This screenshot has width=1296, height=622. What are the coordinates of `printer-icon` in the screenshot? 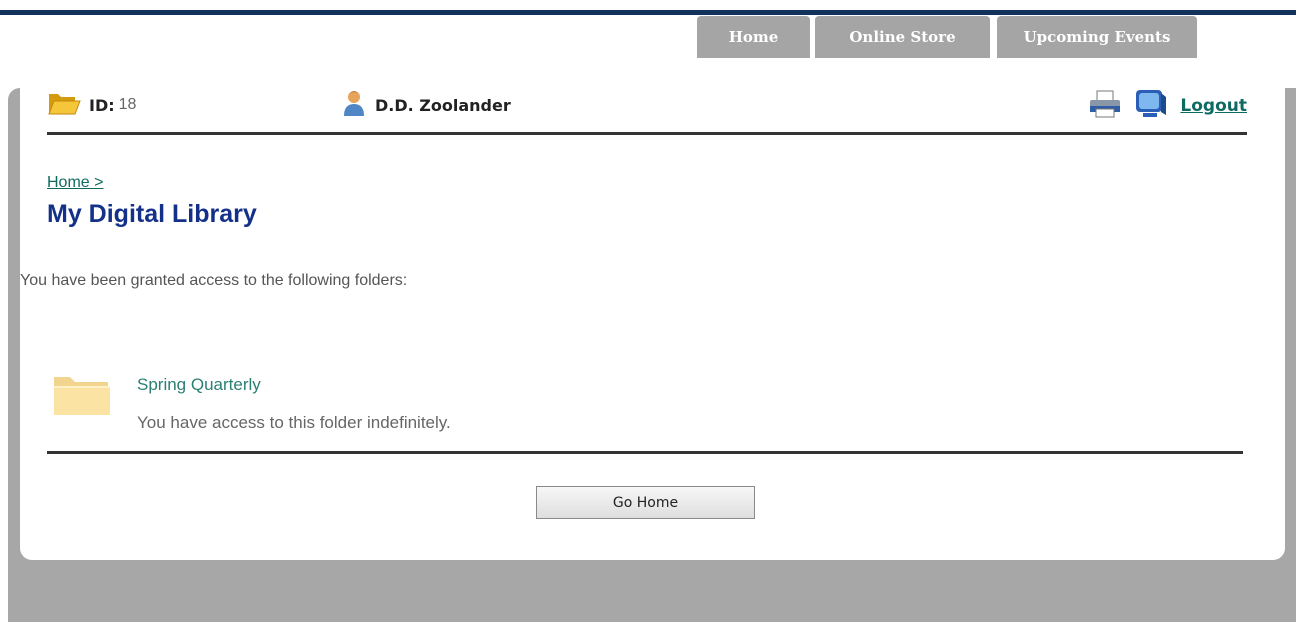 It's located at (1105, 106).